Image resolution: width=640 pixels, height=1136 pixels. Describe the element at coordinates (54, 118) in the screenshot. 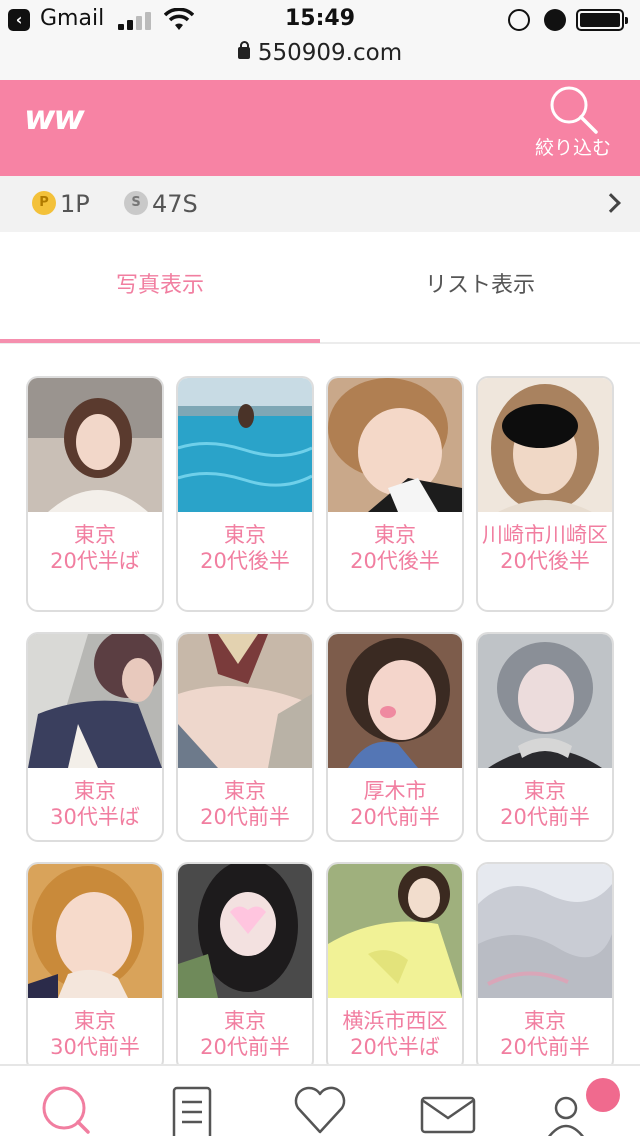

I see `site-logo: ww` at that location.